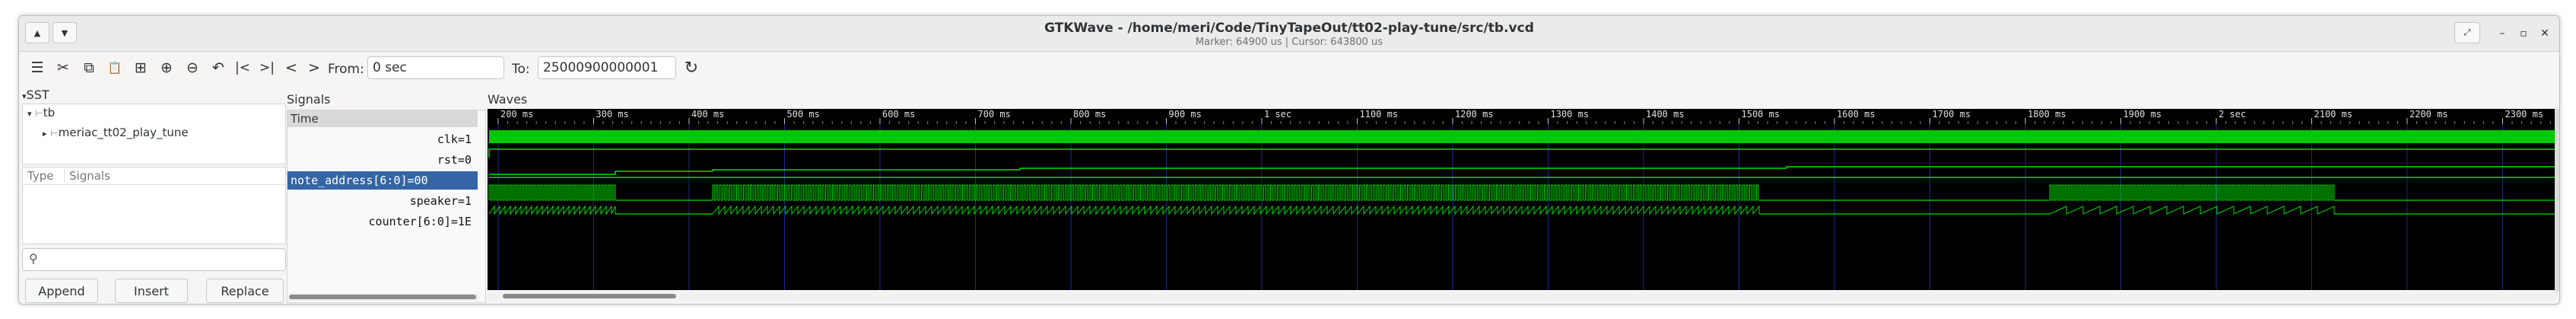 The height and width of the screenshot is (319, 2576). I want to click on speaker-trace, so click(1521, 193).